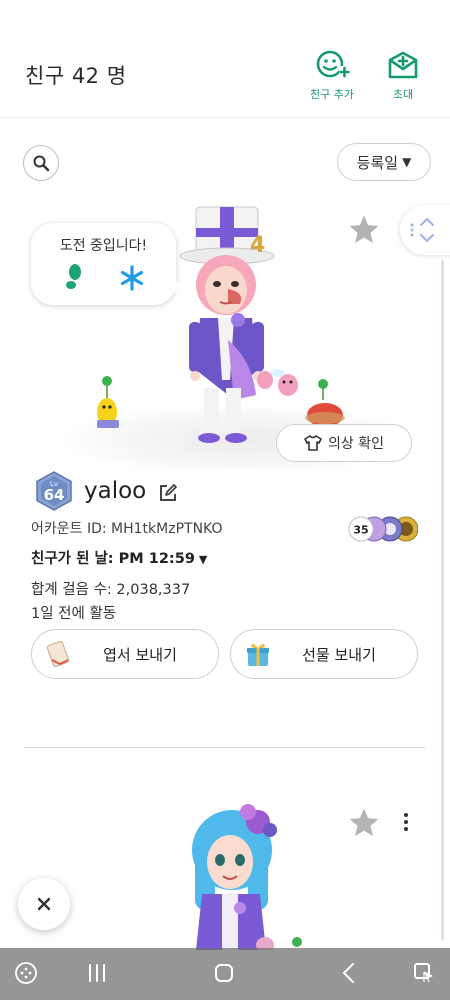  Describe the element at coordinates (177, 287) in the screenshot. I see `speech-bubble-tail` at that location.